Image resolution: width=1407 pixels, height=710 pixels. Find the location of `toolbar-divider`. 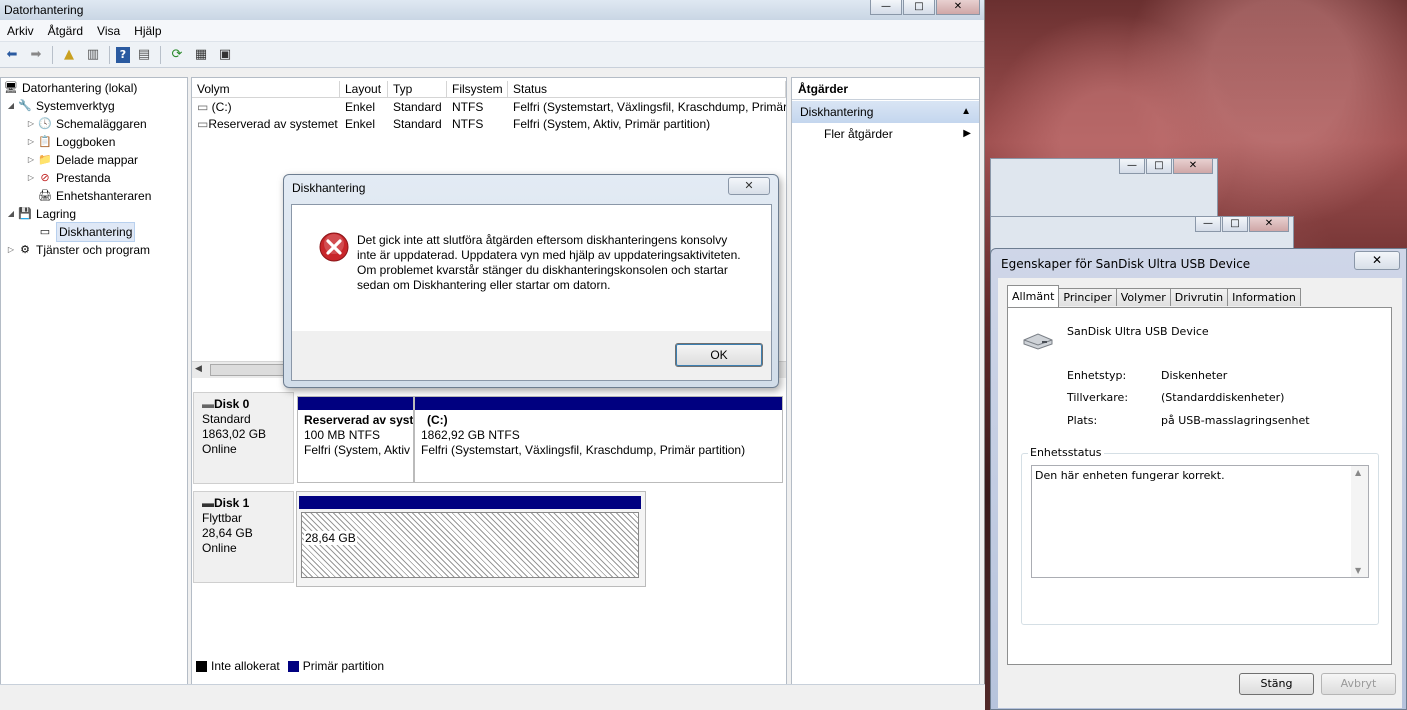

toolbar-divider is located at coordinates (52, 54).